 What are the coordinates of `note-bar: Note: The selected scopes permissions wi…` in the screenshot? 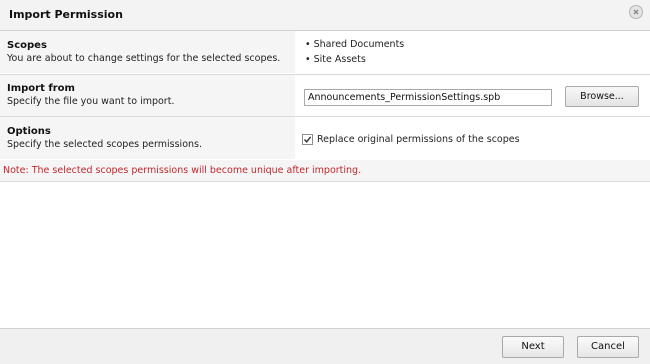 It's located at (325, 171).